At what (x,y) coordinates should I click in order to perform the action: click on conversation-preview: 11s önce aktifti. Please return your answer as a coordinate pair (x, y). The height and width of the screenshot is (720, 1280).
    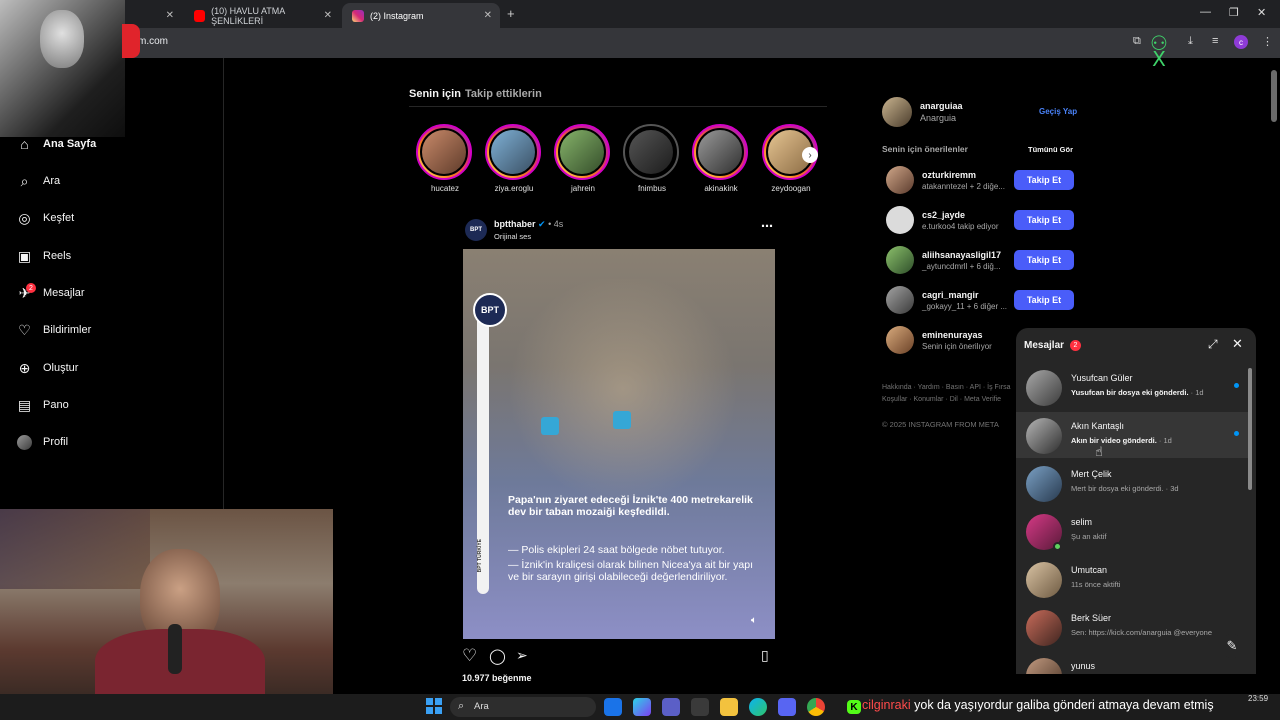
    Looking at the image, I should click on (1096, 584).